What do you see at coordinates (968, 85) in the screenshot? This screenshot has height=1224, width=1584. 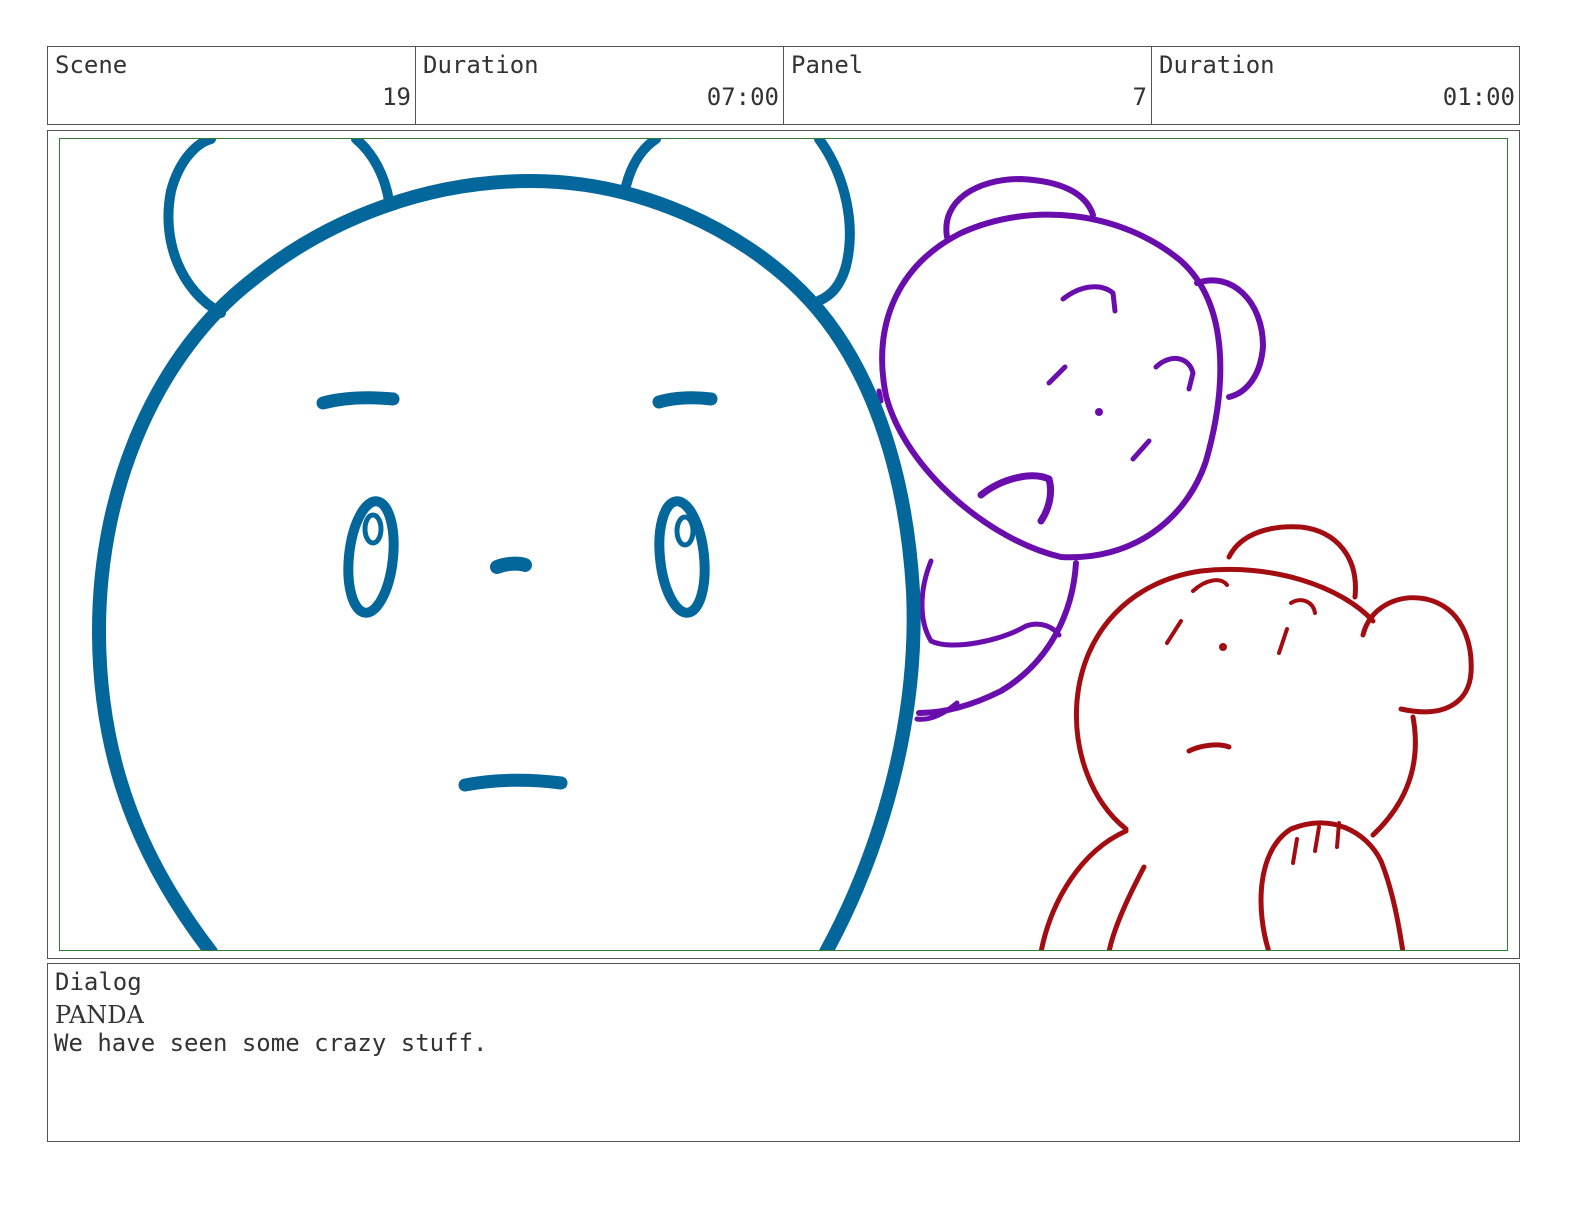 I see `panel-cell: Panel 7` at bounding box center [968, 85].